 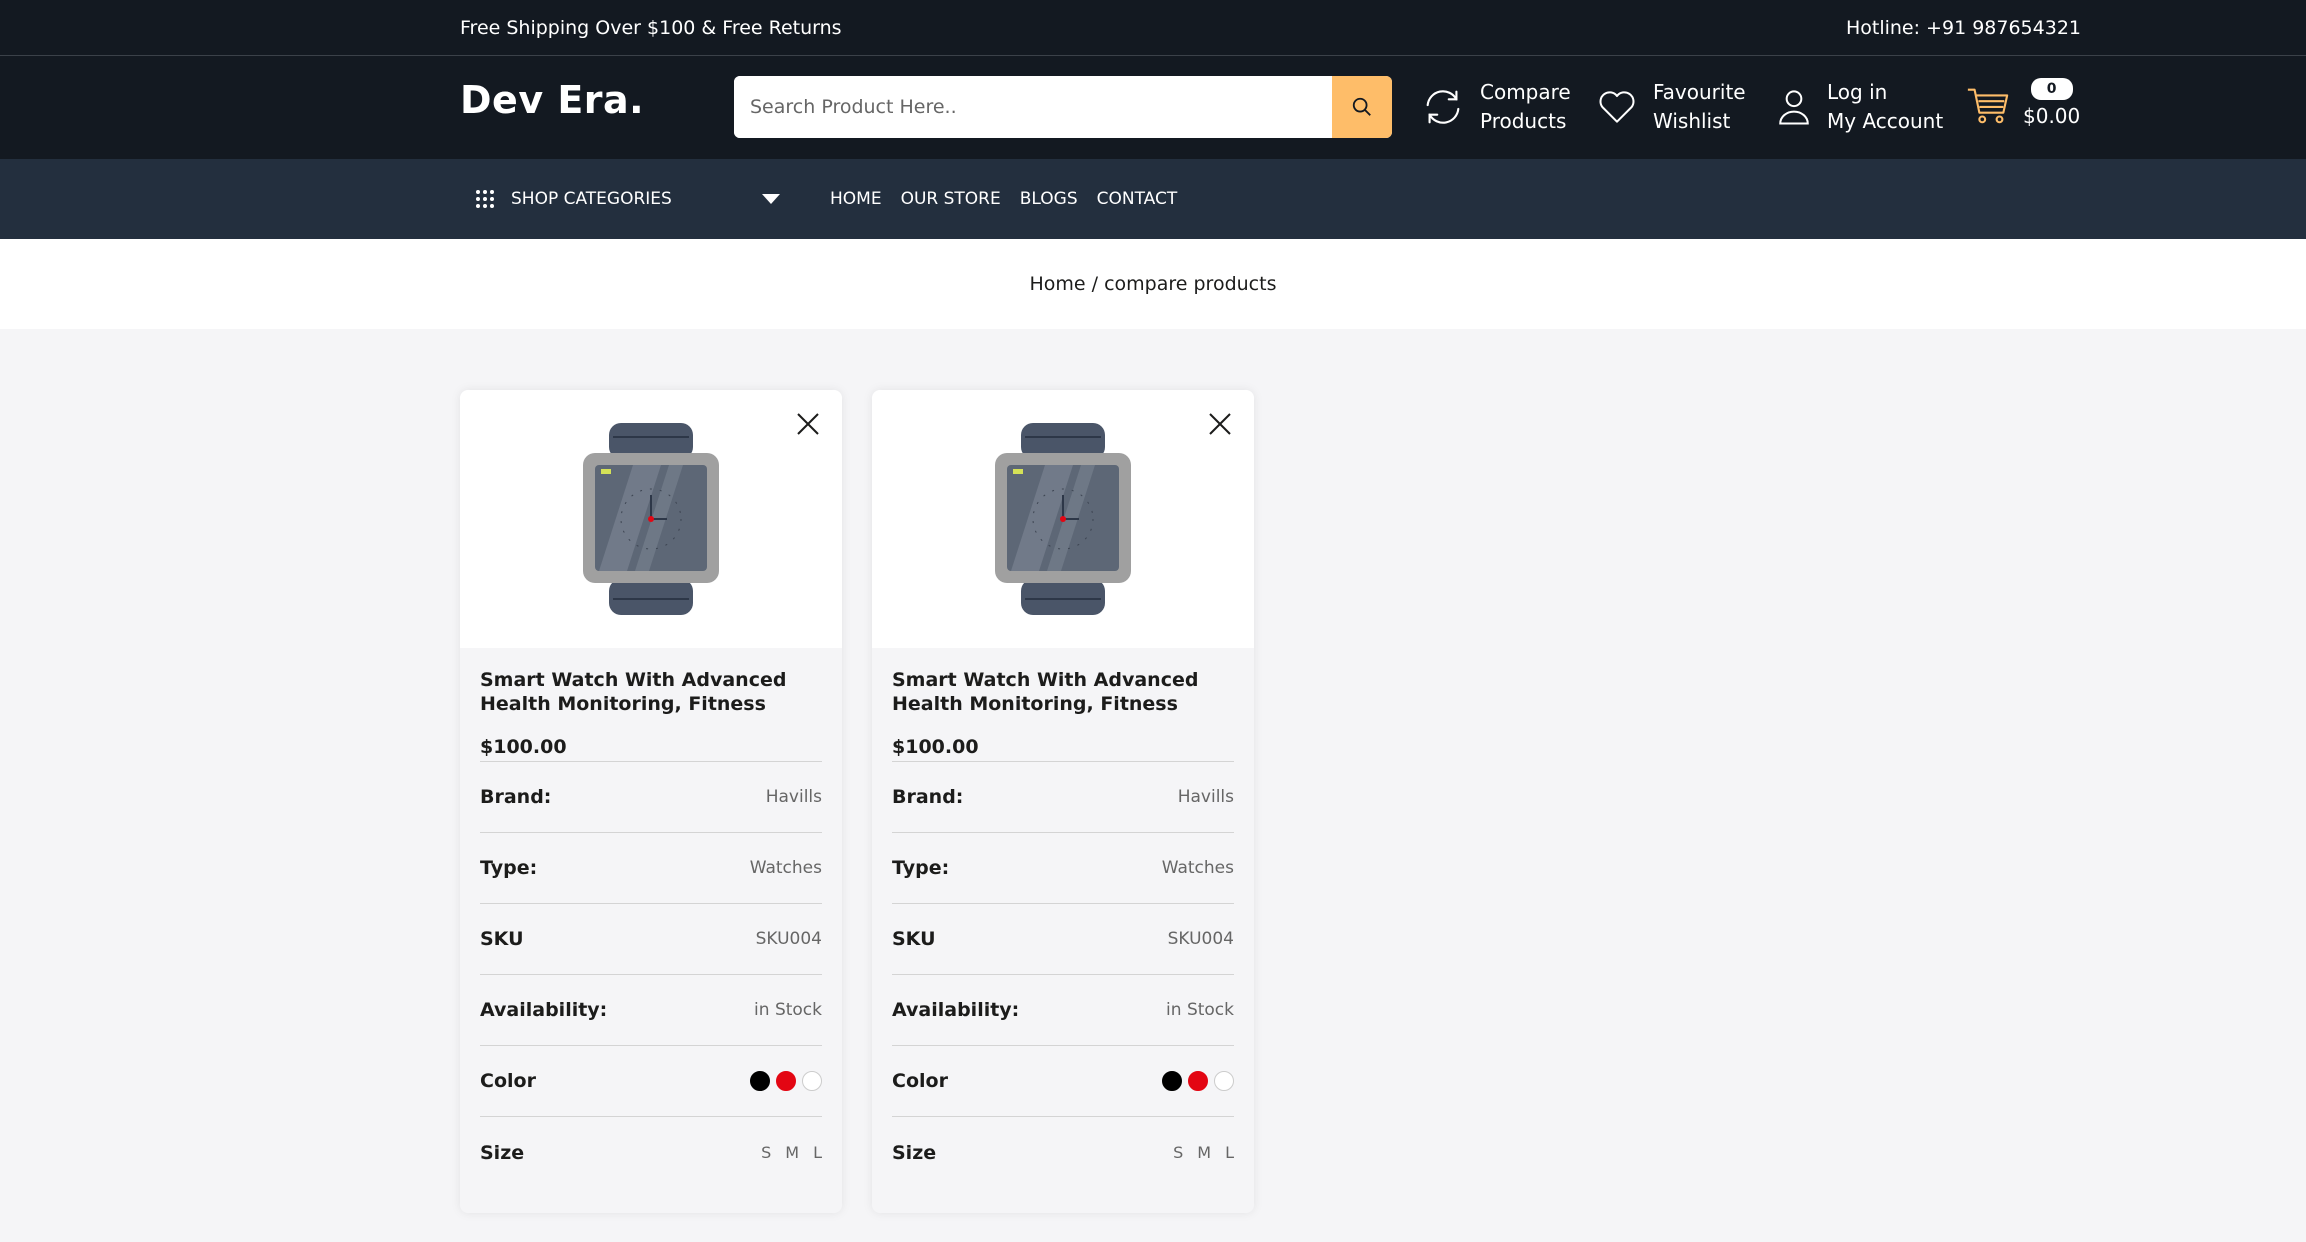 I want to click on shop-categories-dropdown: SHOP CATEGORIES, so click(x=627, y=199).